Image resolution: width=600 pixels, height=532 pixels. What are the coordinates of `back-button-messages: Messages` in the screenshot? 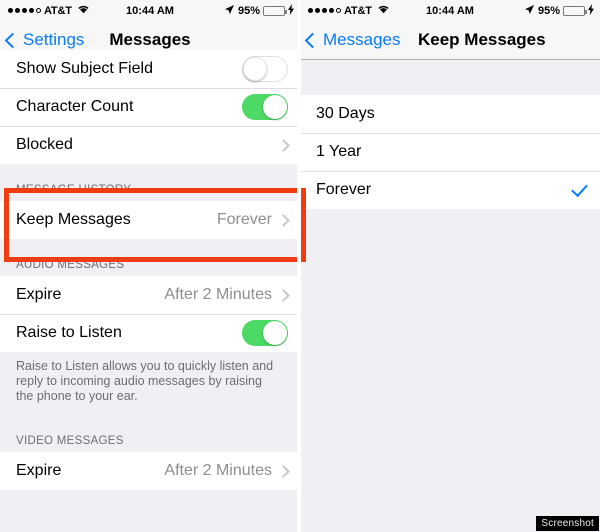 It's located at (352, 40).